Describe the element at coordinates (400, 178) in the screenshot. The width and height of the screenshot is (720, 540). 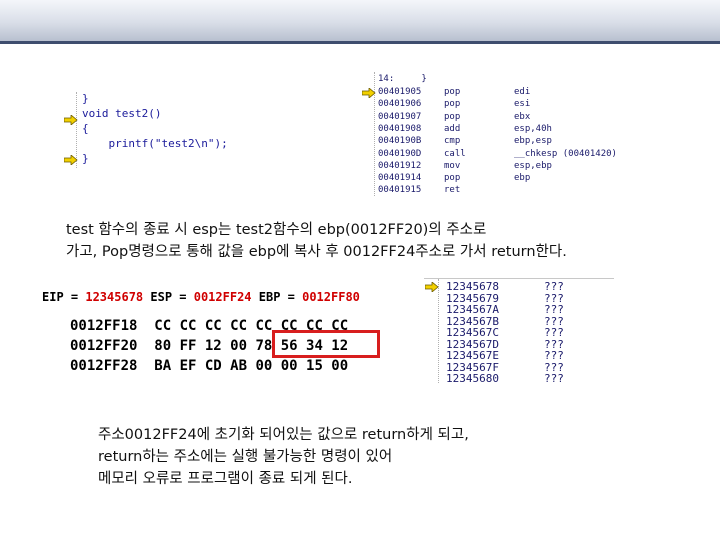
I see `disasm-address: 00401914` at that location.